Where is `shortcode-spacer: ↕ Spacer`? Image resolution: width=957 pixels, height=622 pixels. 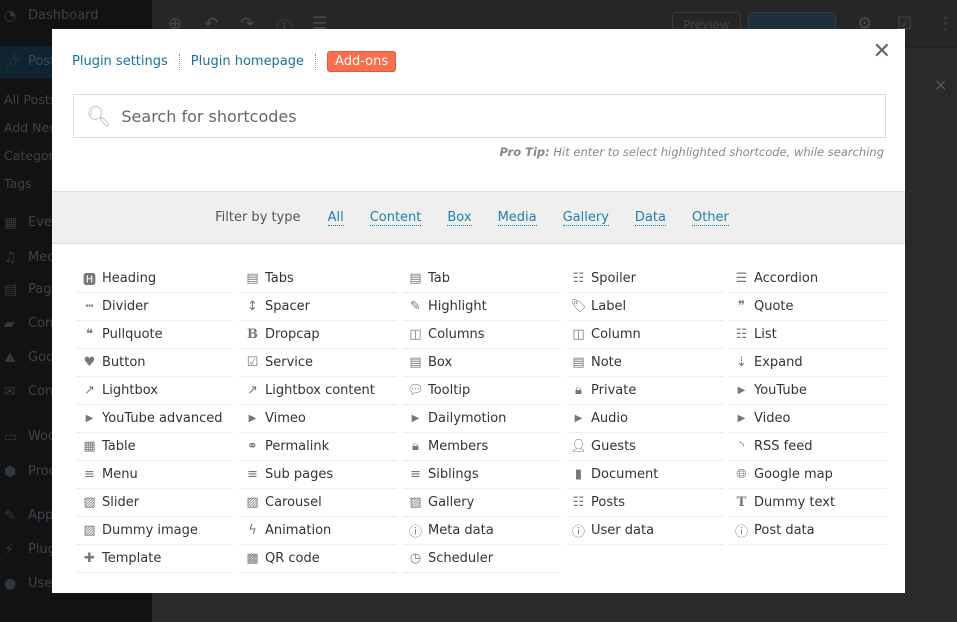 shortcode-spacer: ↕ Spacer is located at coordinates (318, 307).